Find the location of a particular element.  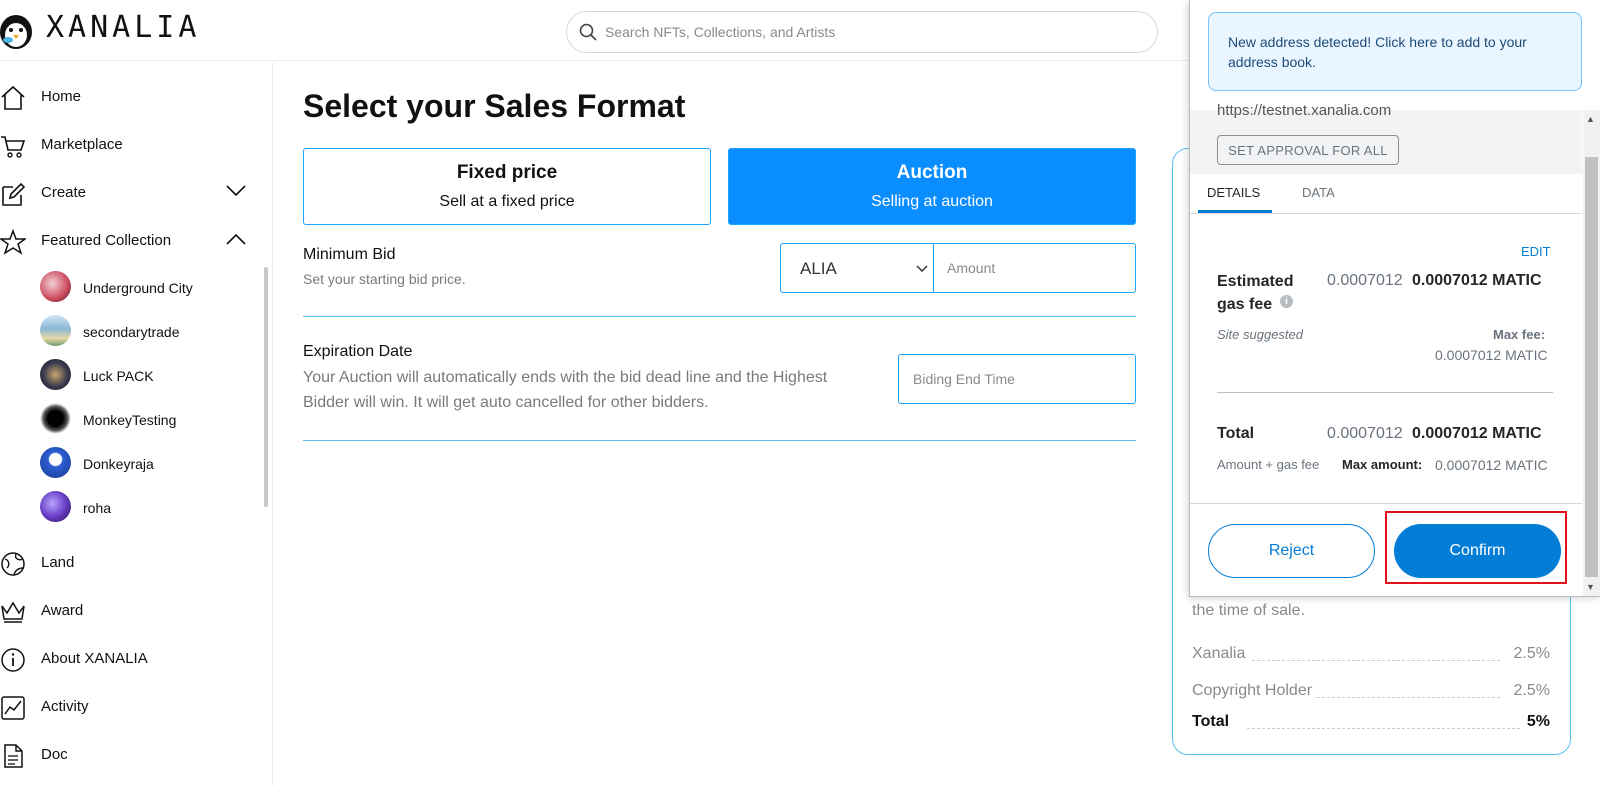

collection-label: MonkeyTesting is located at coordinates (130, 420).